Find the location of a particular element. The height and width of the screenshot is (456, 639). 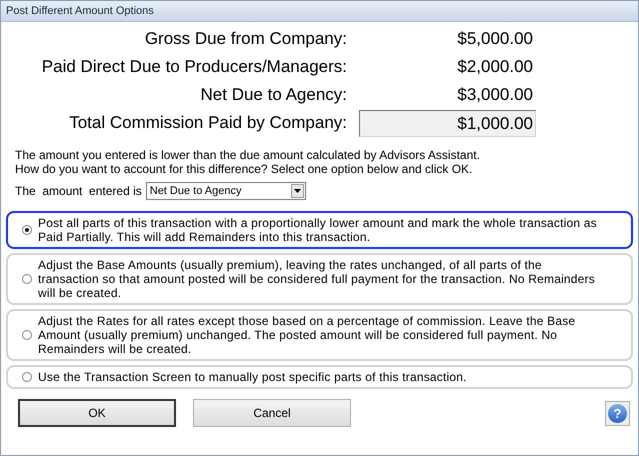

message-text: The amount you entered is lower than the due amount calculated by Advisors Assistant. is located at coordinates (248, 155).